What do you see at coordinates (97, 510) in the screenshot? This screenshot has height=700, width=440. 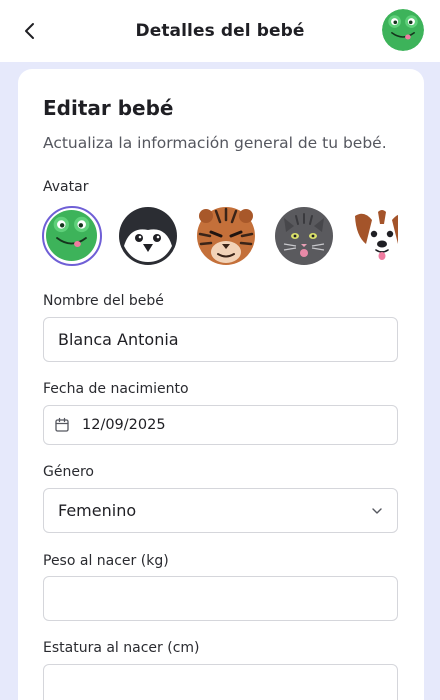 I see `gender-value: Femenino` at bounding box center [97, 510].